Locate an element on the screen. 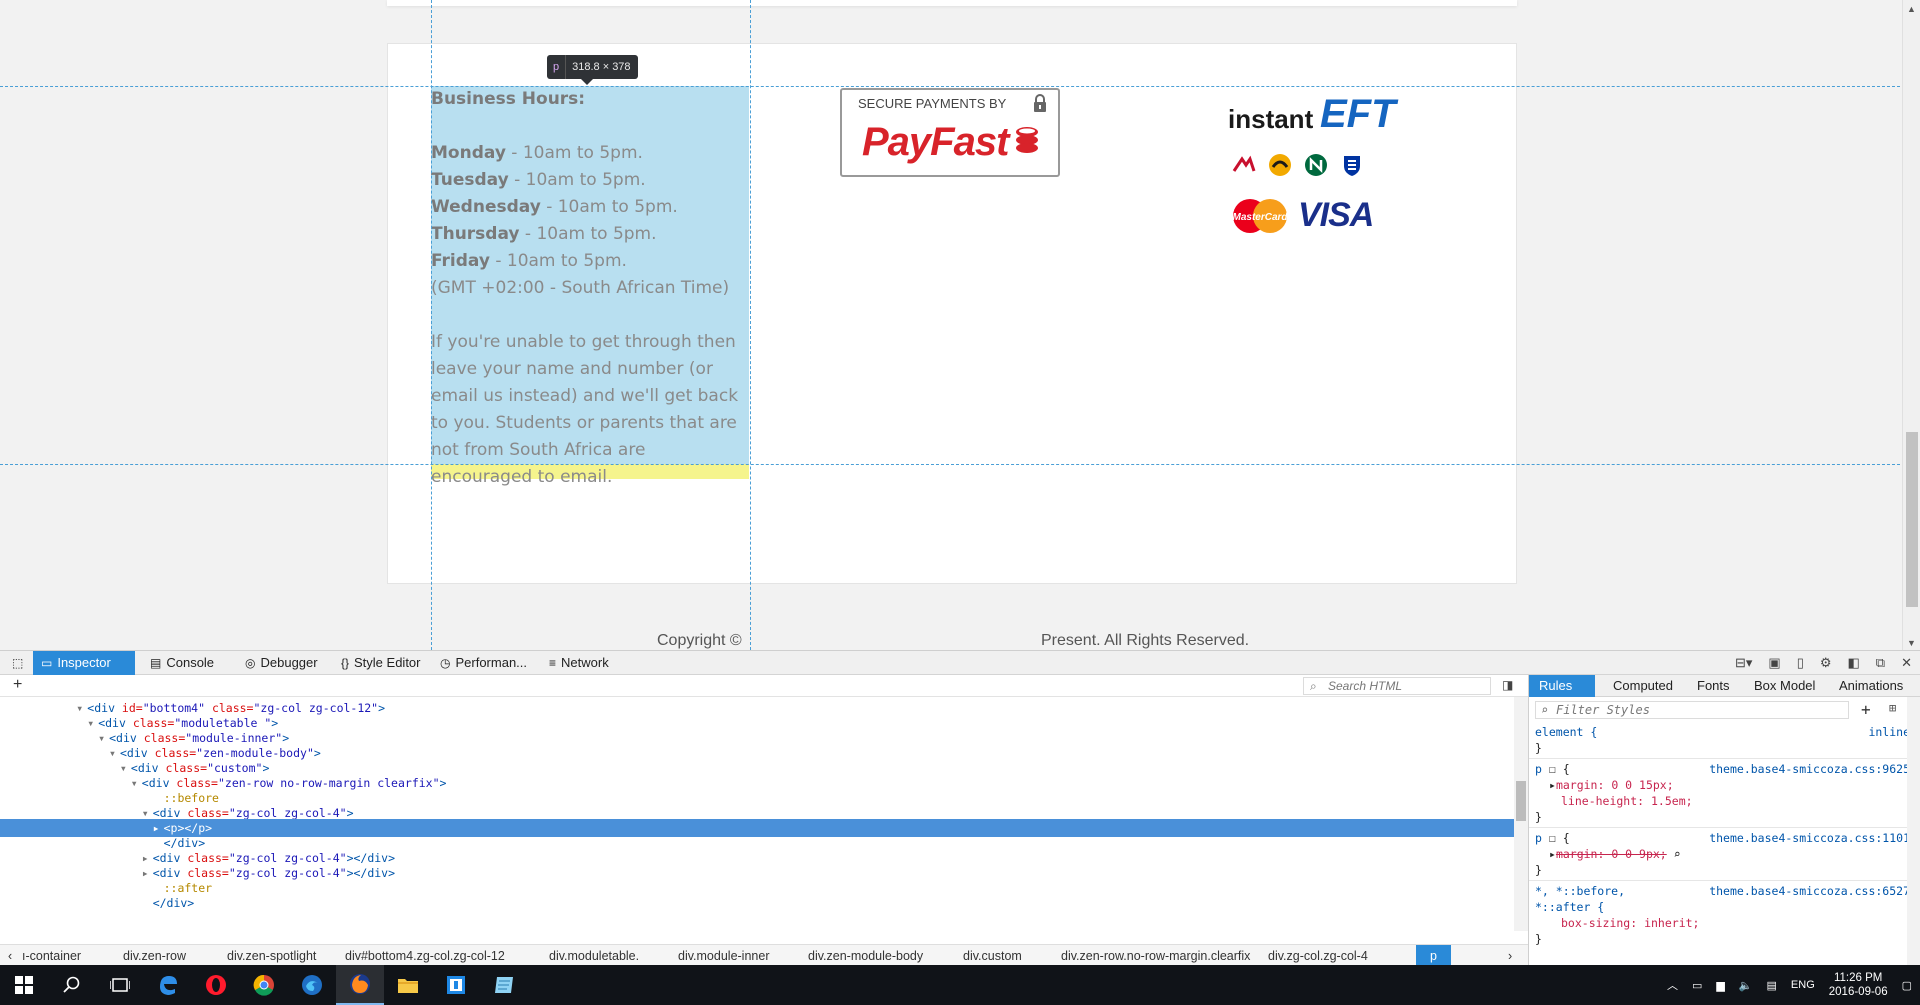 This screenshot has height=1005, width=1920. rule-element-source: inline is located at coordinates (1889, 732).